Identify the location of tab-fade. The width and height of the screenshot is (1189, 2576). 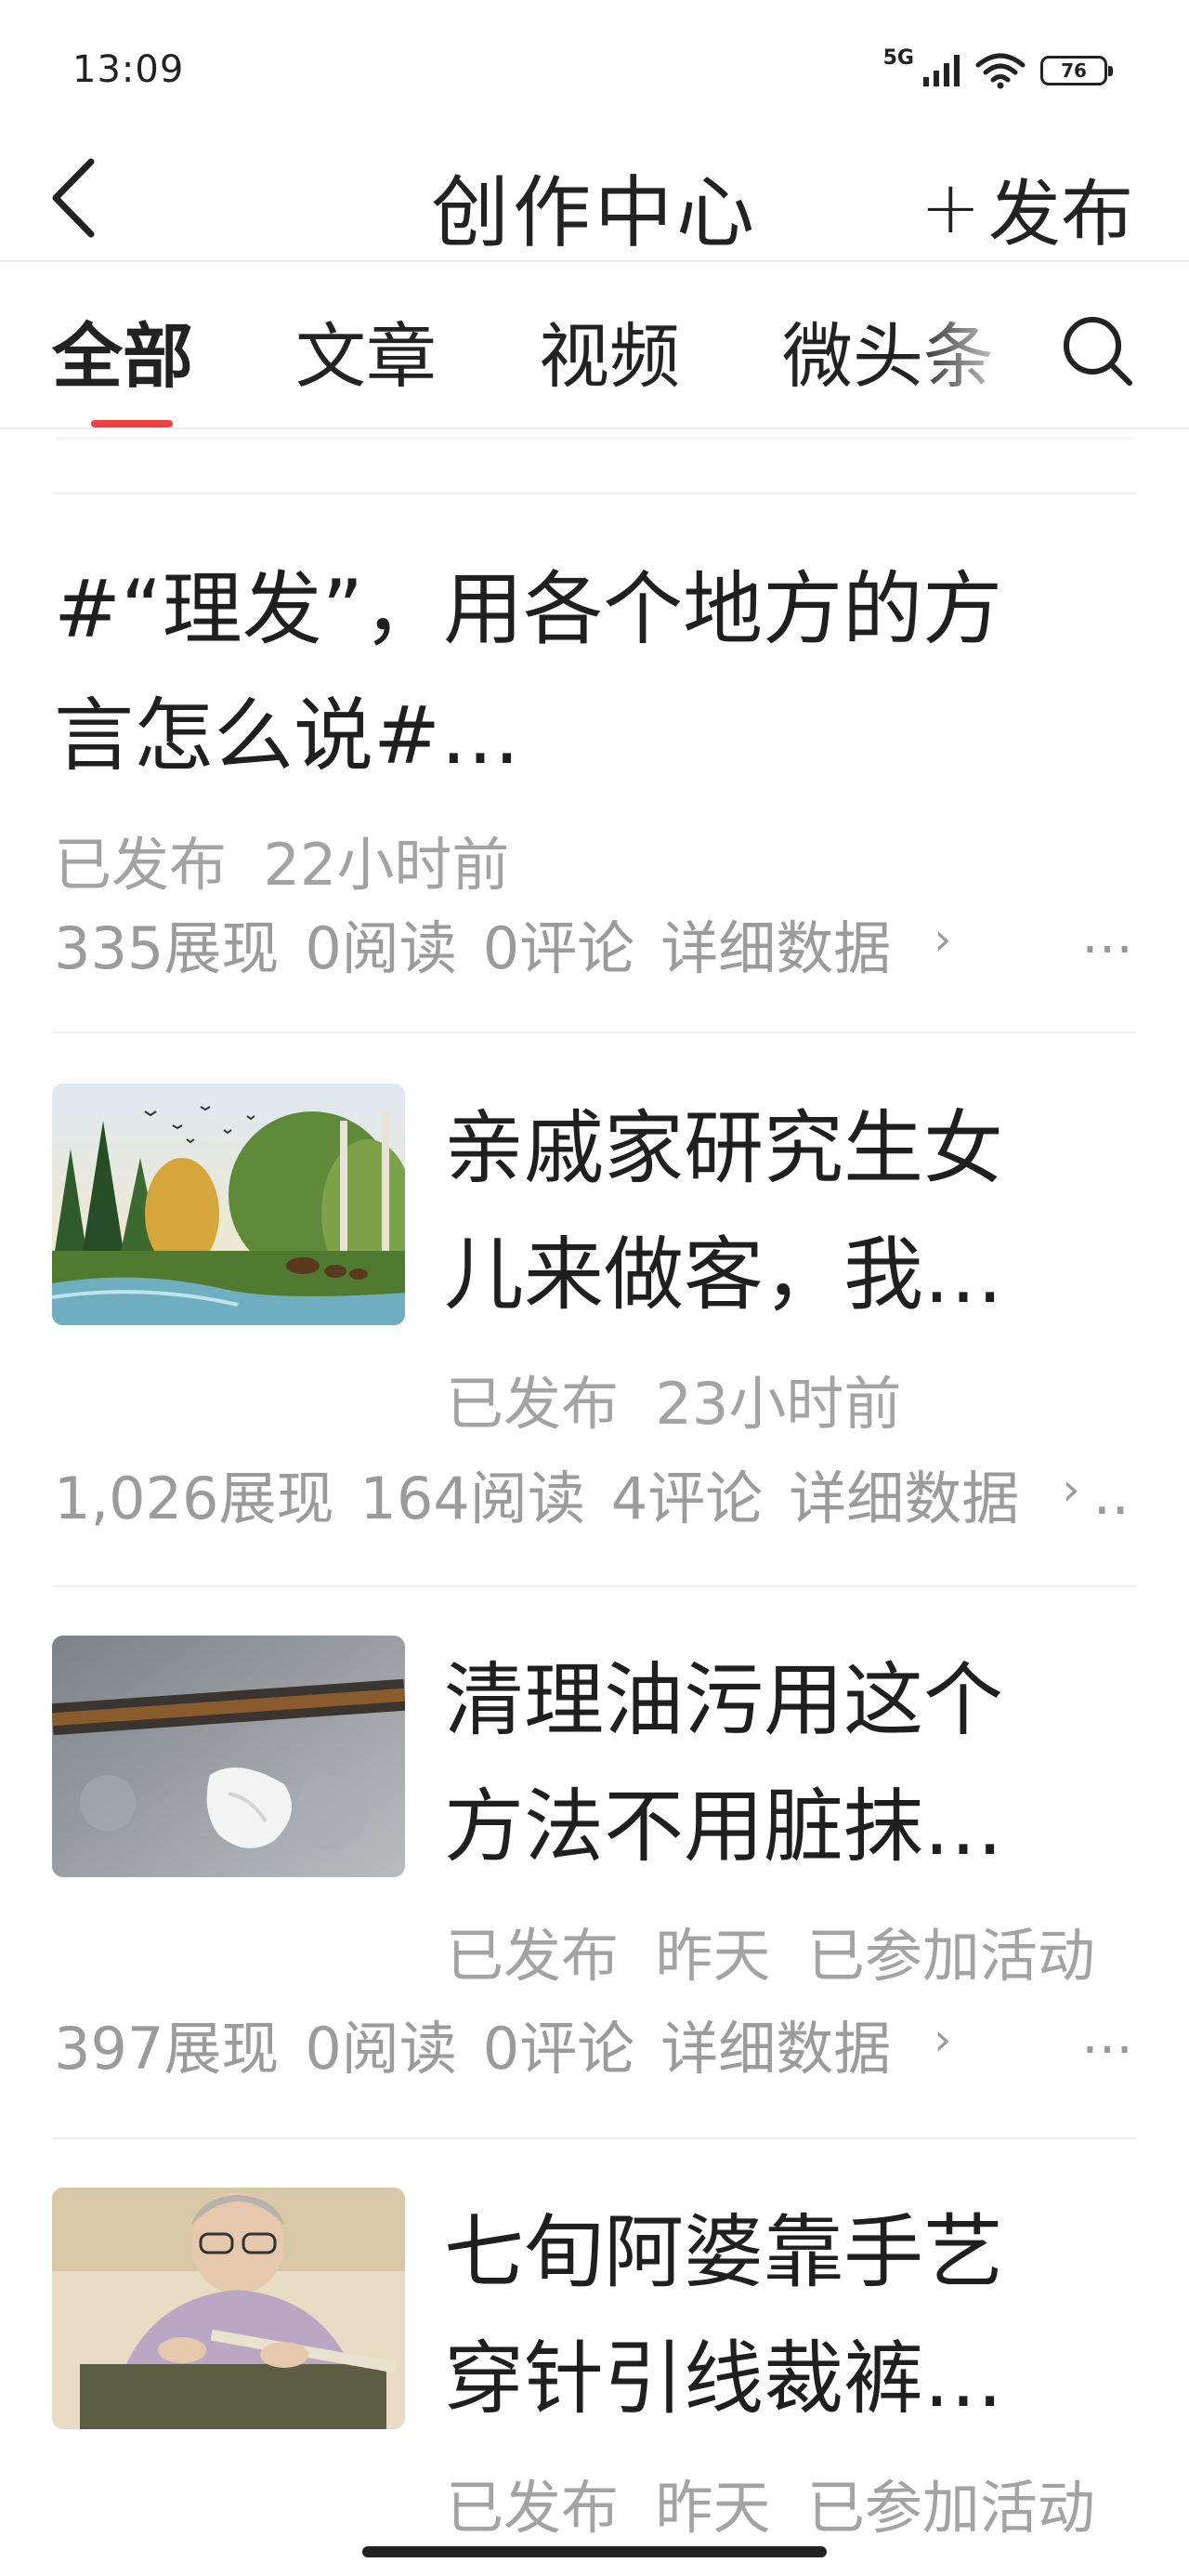
(975, 353).